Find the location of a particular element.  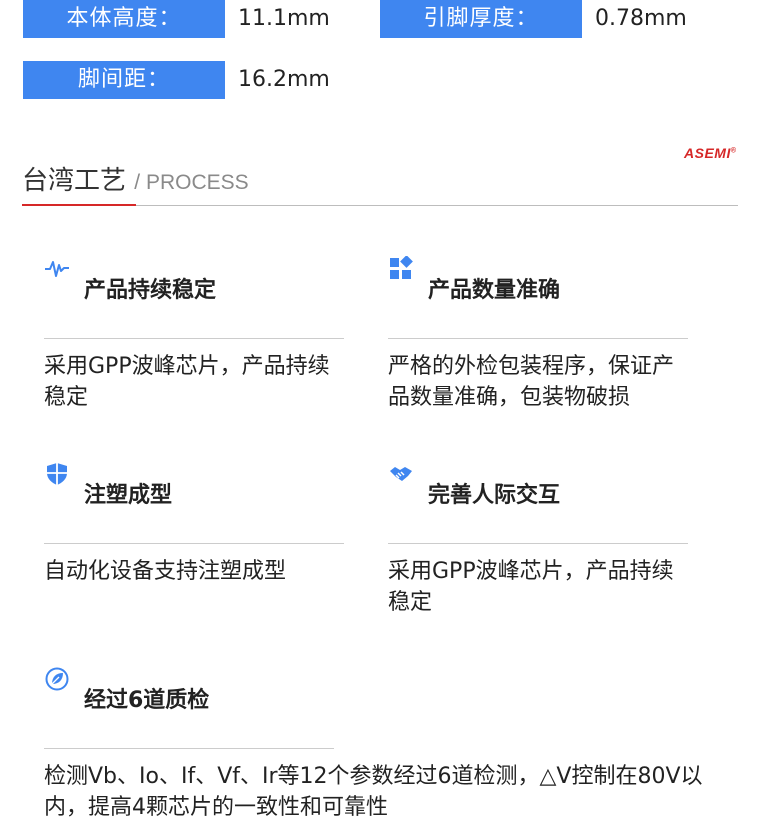

feature-title: 注塑成型 is located at coordinates (128, 495).